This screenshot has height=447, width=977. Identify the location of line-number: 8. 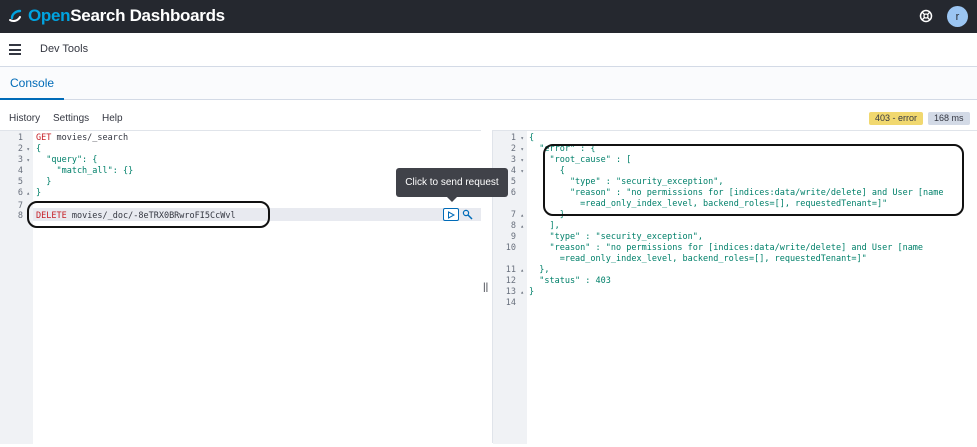
(20, 216).